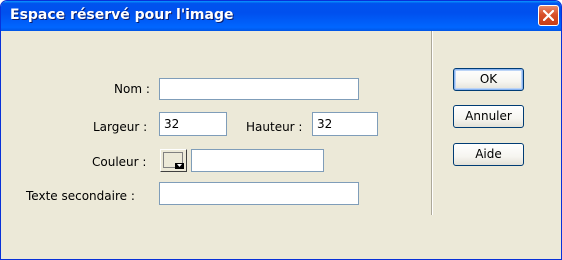 The image size is (562, 260). I want to click on cancel-button: Annuler, so click(488, 116).